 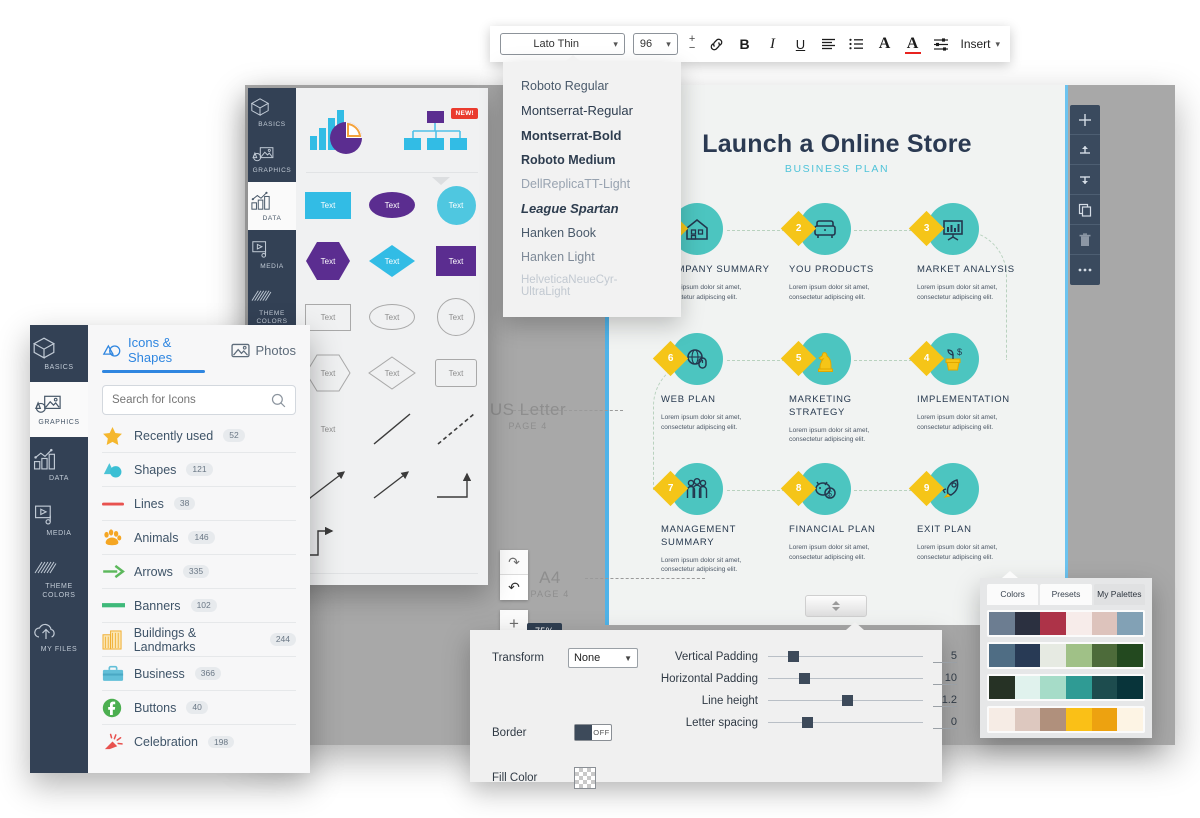 I want to click on transform-select: None ▼, so click(x=602, y=658).